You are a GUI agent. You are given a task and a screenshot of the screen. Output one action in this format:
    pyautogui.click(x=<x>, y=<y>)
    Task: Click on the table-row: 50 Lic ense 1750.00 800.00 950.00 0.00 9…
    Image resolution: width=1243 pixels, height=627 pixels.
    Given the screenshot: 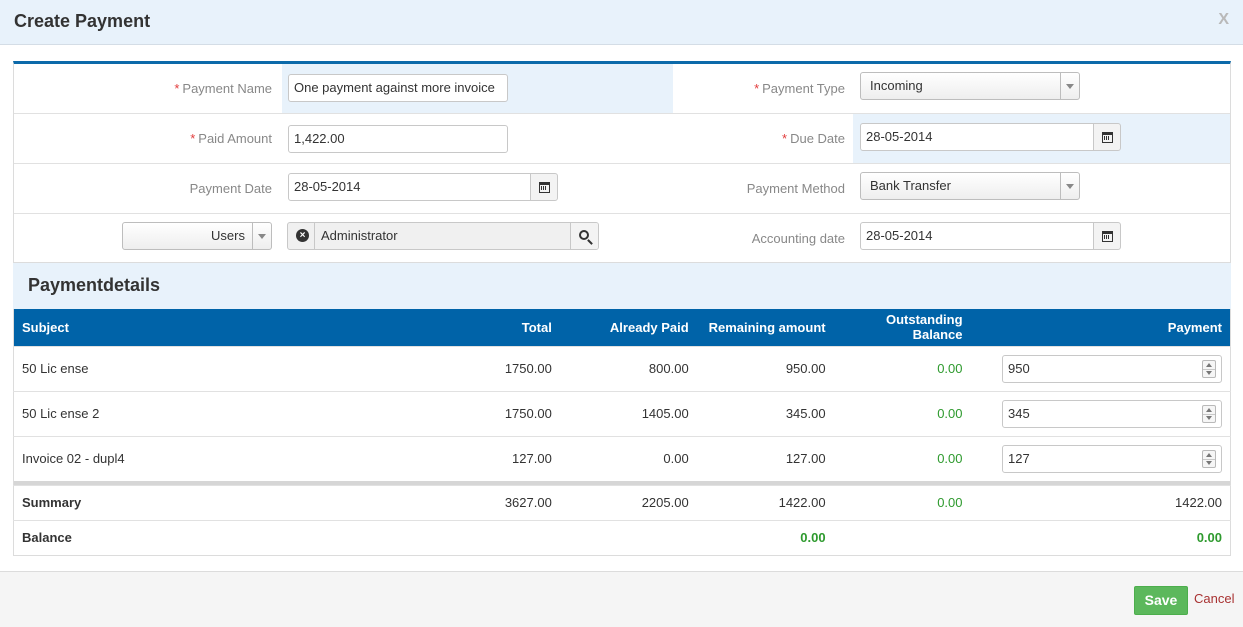 What is the action you would take?
    pyautogui.click(x=622, y=368)
    